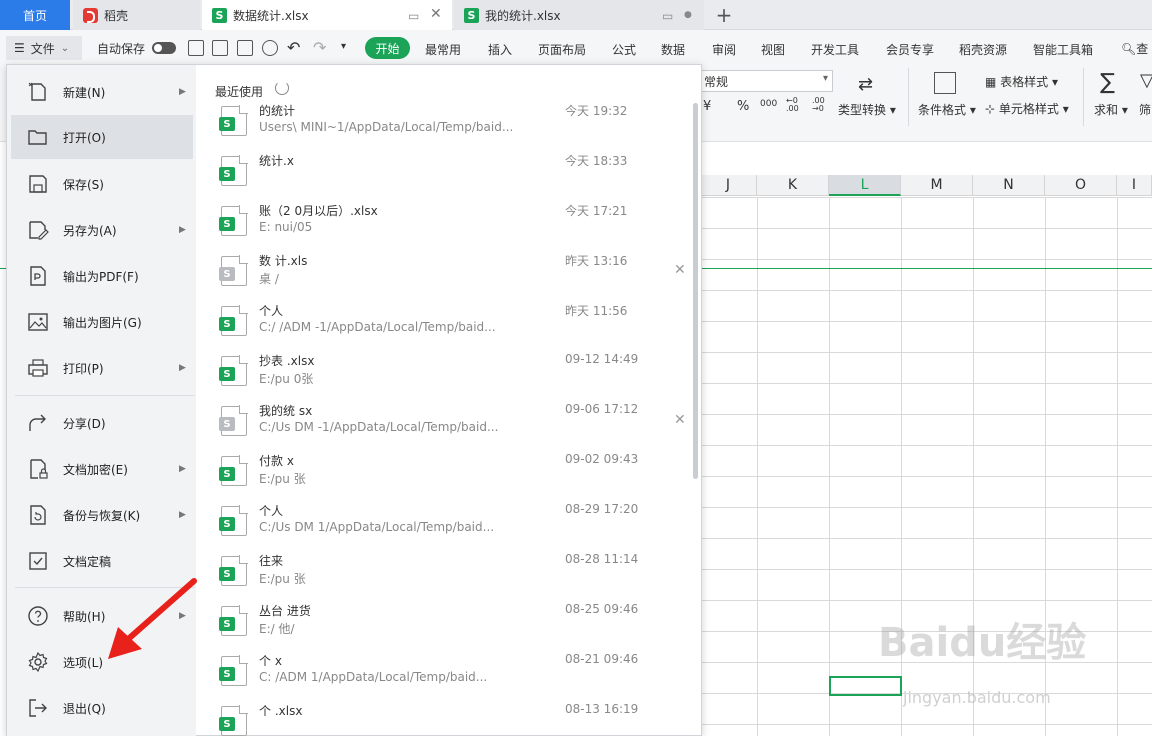 This screenshot has width=1152, height=736. Describe the element at coordinates (1063, 49) in the screenshot. I see `tab-smart-tools: 智能工具箱` at that location.